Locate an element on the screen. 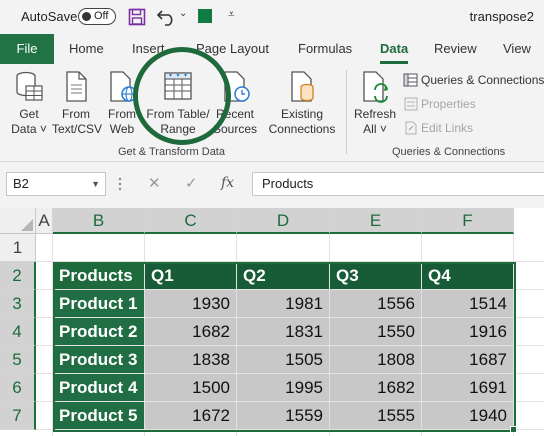  ribbon-separator is located at coordinates (346, 112).